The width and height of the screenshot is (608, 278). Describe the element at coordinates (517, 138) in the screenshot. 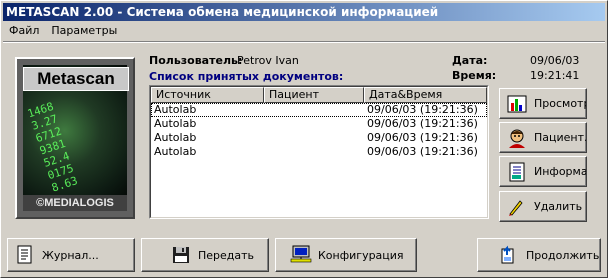

I see `person-icon` at that location.